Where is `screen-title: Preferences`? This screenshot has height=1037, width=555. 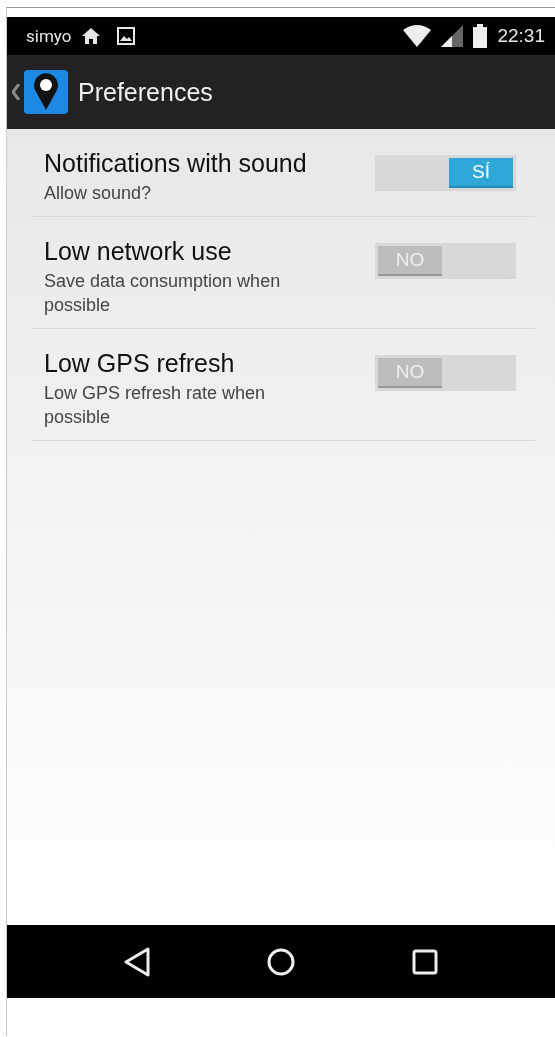 screen-title: Preferences is located at coordinates (145, 92).